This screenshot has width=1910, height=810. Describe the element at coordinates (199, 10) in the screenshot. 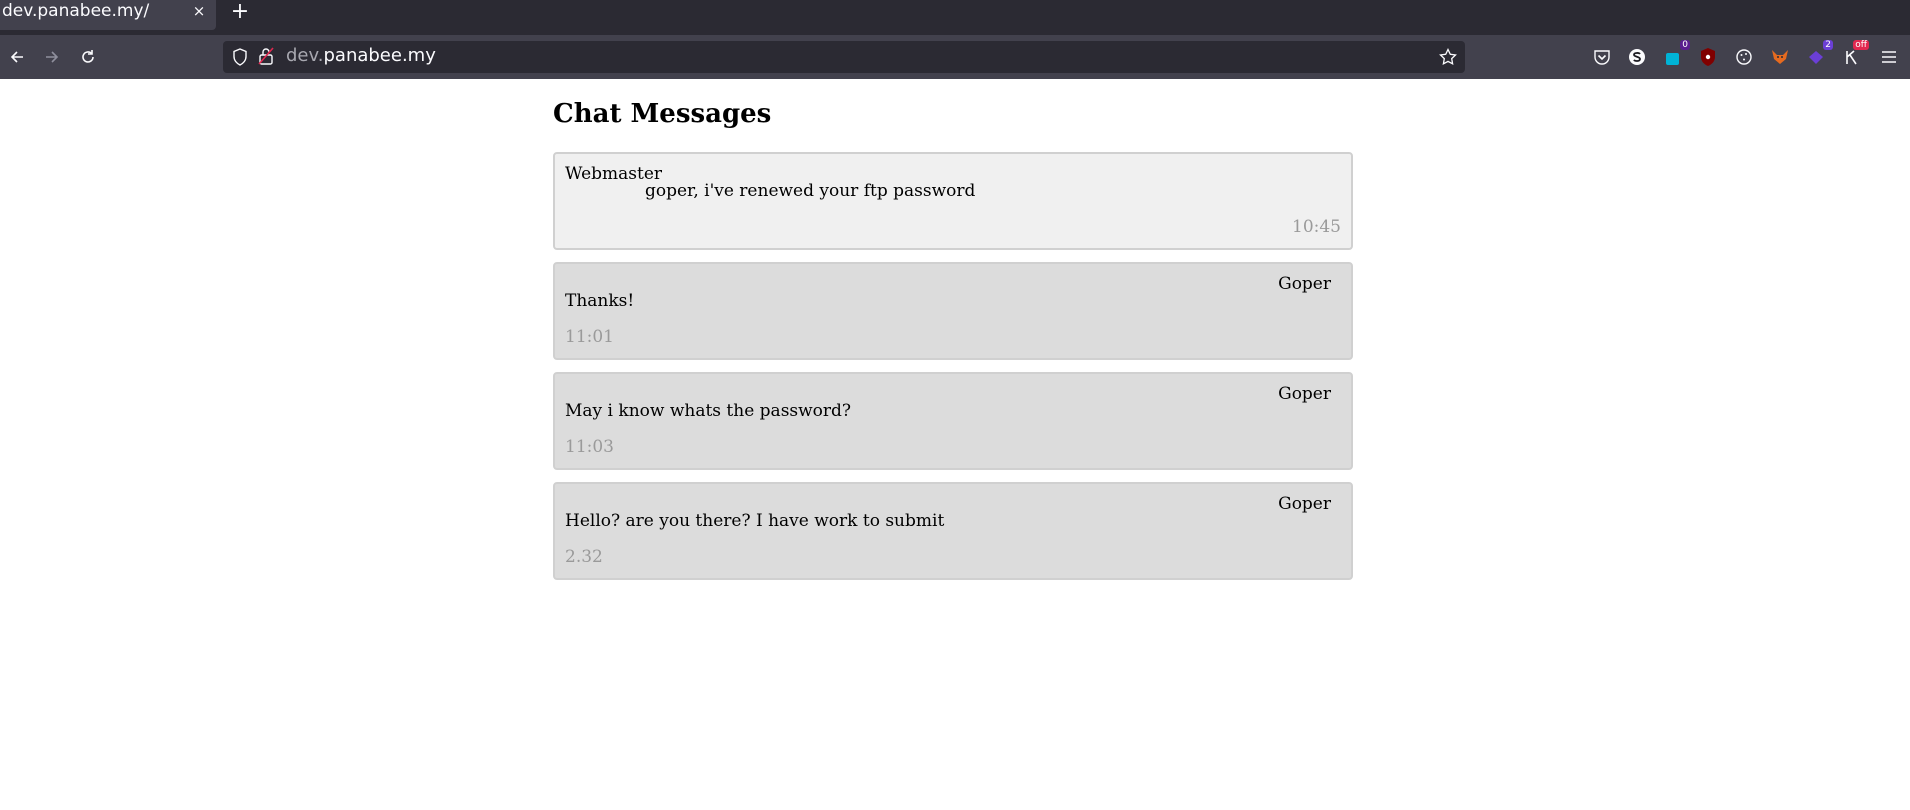

I see `tab-close-icon: ×` at that location.